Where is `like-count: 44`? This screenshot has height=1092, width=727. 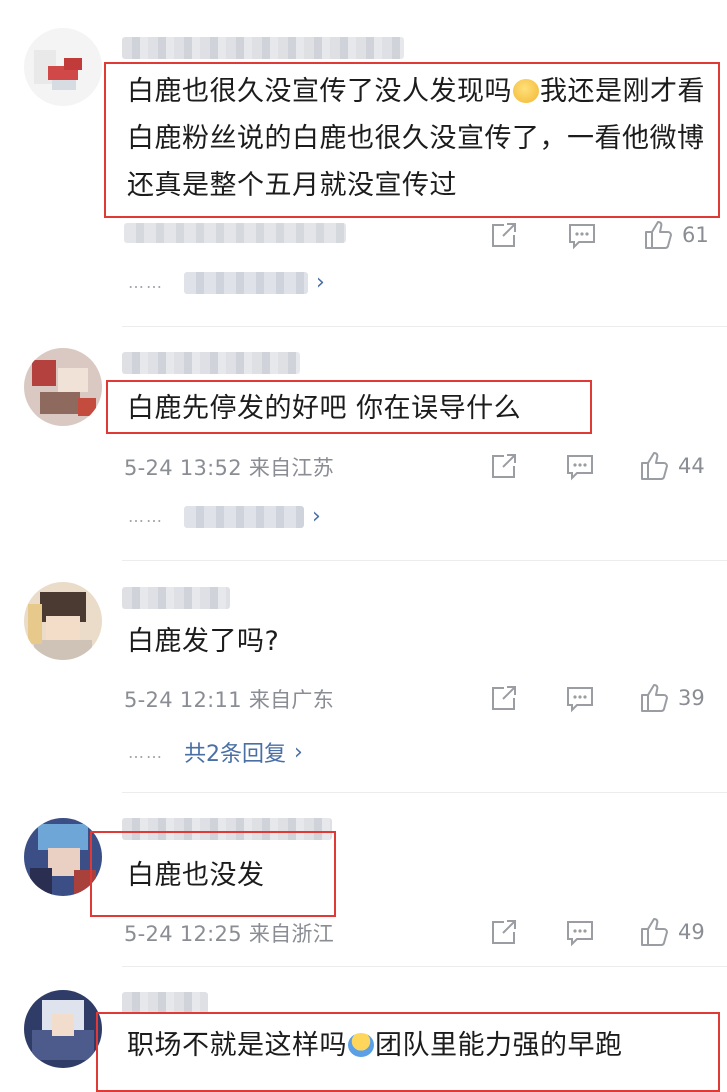 like-count: 44 is located at coordinates (691, 466).